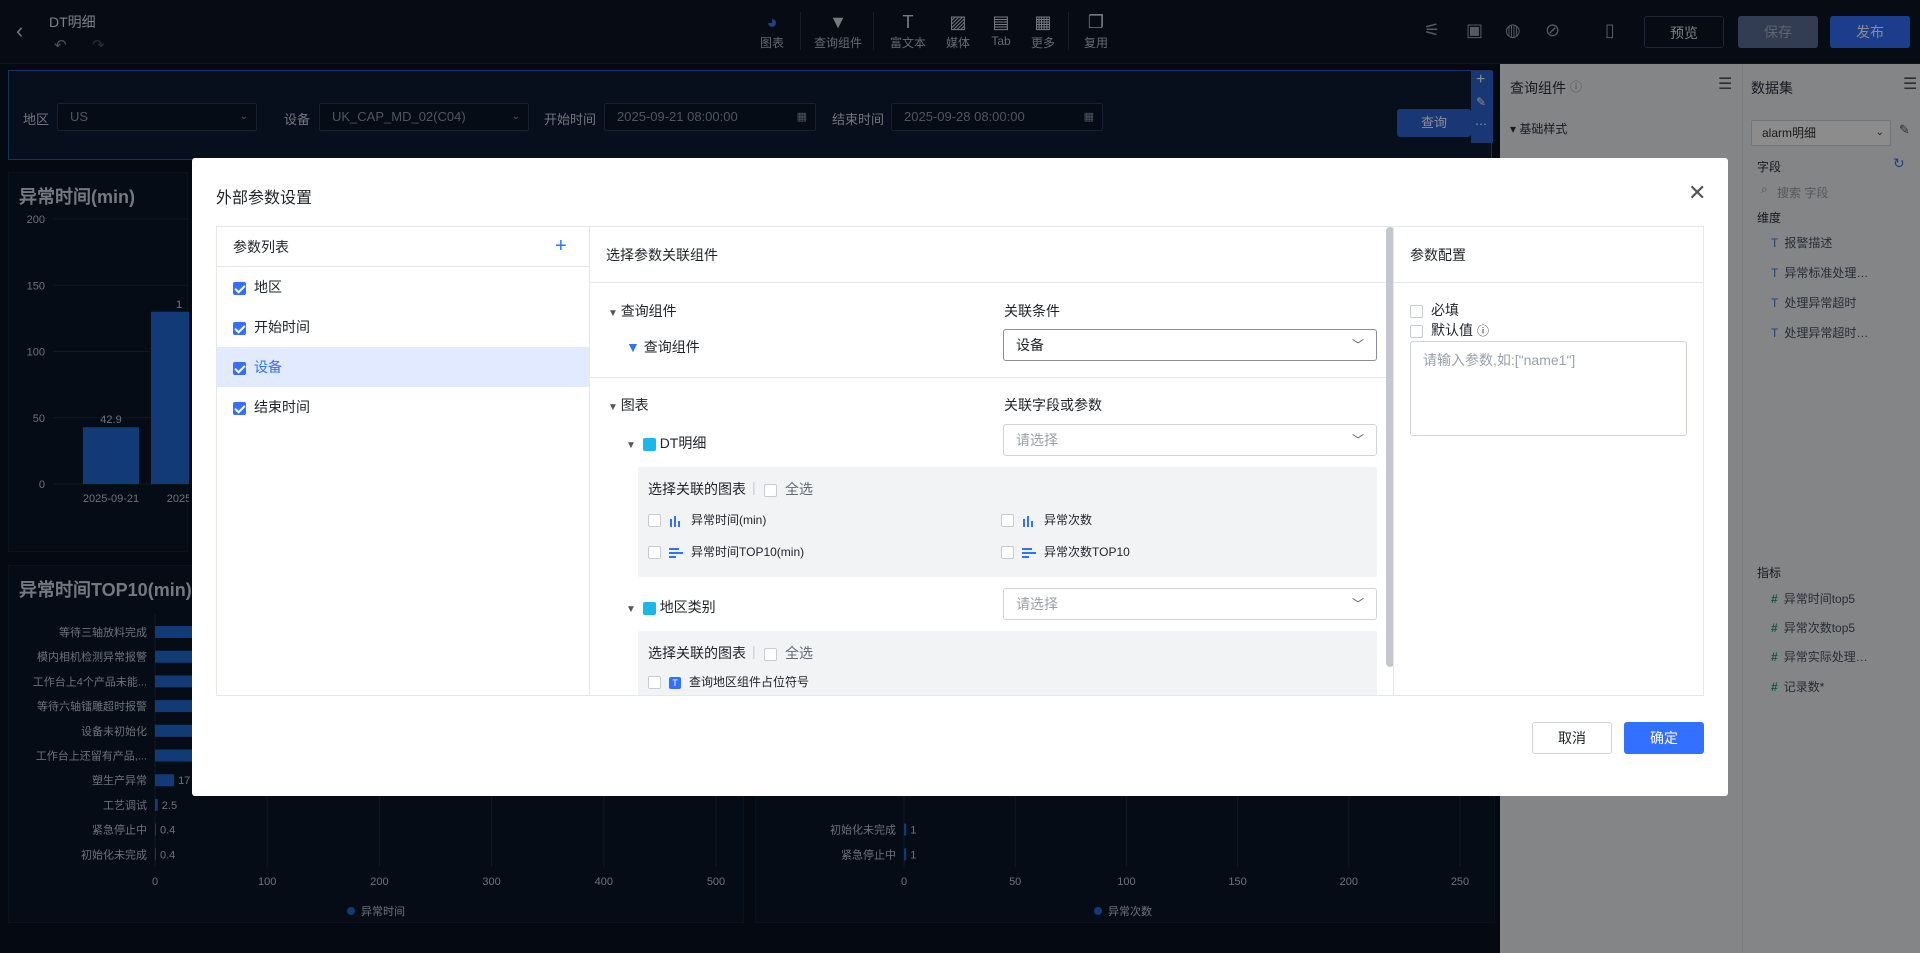 The width and height of the screenshot is (1920, 953). I want to click on default-value-label: 默认值, so click(1452, 330).